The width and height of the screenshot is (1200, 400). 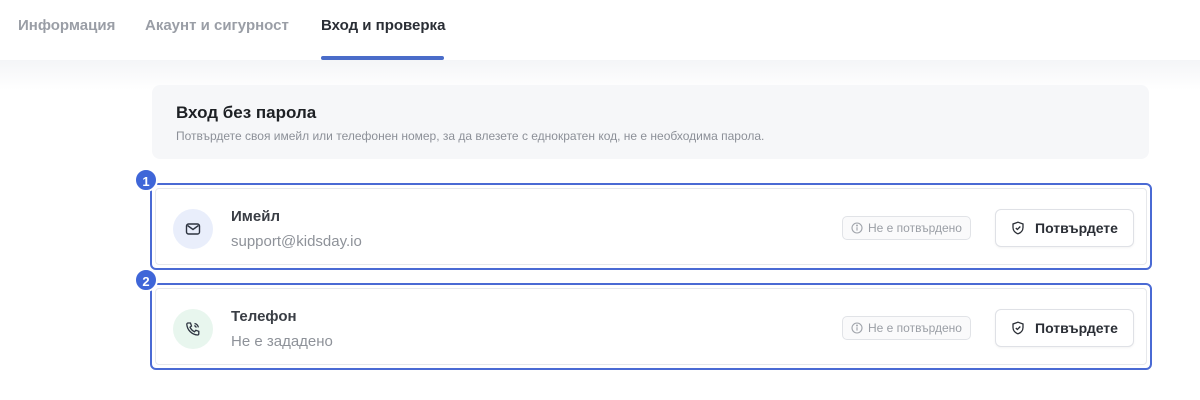 What do you see at coordinates (1076, 228) in the screenshot?
I see `verify-email-label: Потвърдете` at bounding box center [1076, 228].